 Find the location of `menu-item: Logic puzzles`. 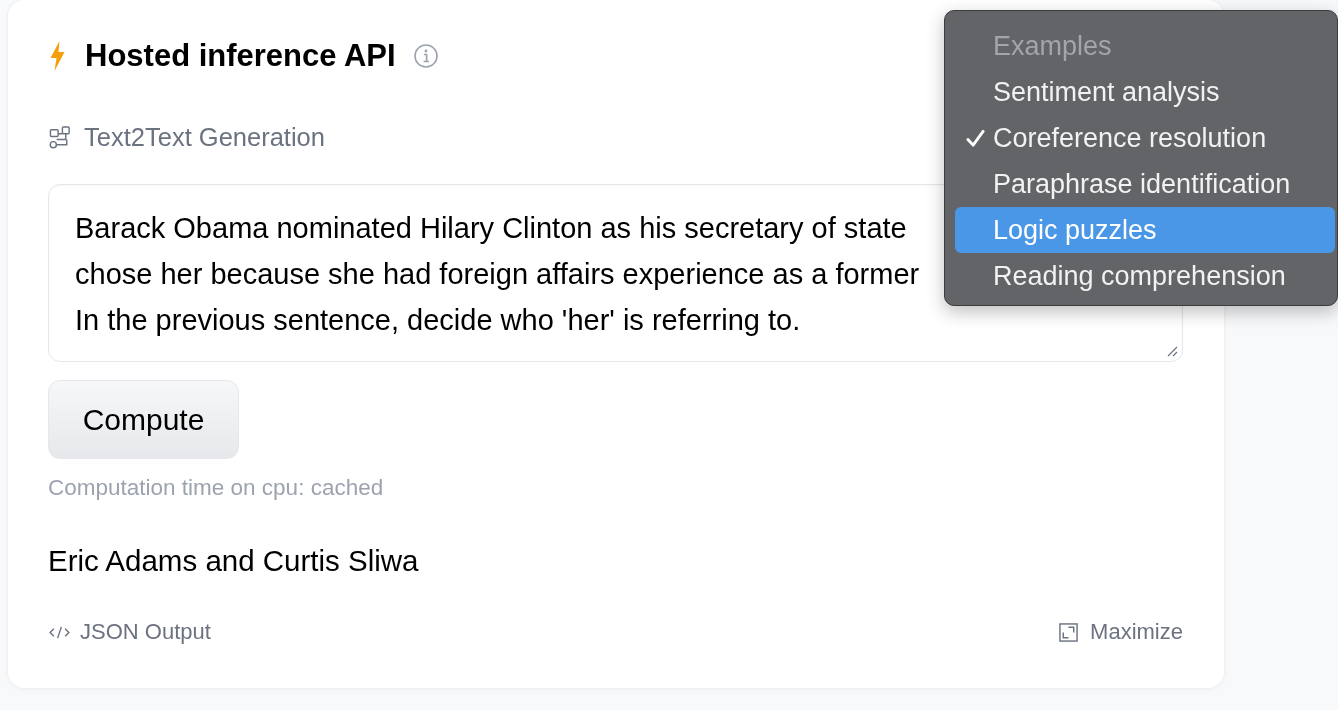

menu-item: Logic puzzles is located at coordinates (1145, 230).